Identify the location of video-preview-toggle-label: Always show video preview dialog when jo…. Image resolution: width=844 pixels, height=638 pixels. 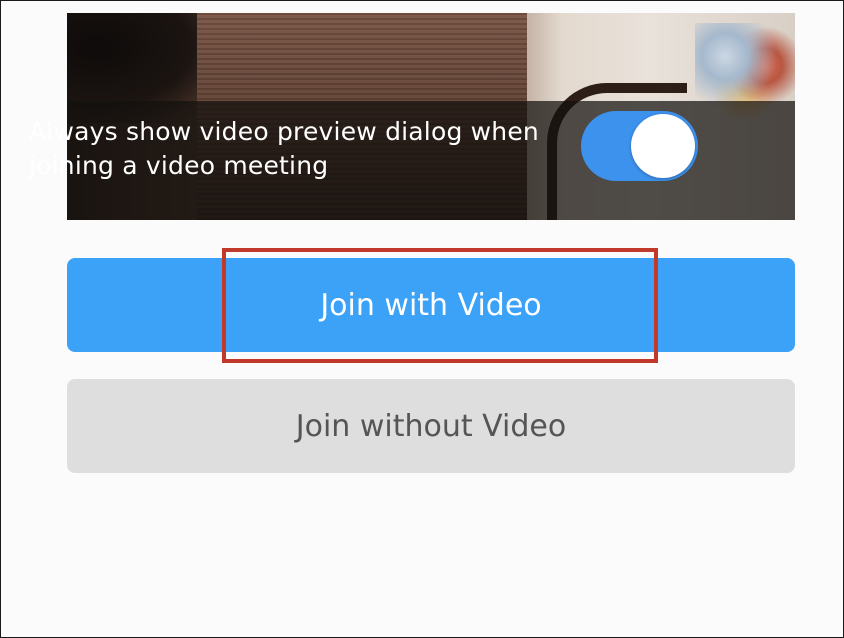
(284, 148).